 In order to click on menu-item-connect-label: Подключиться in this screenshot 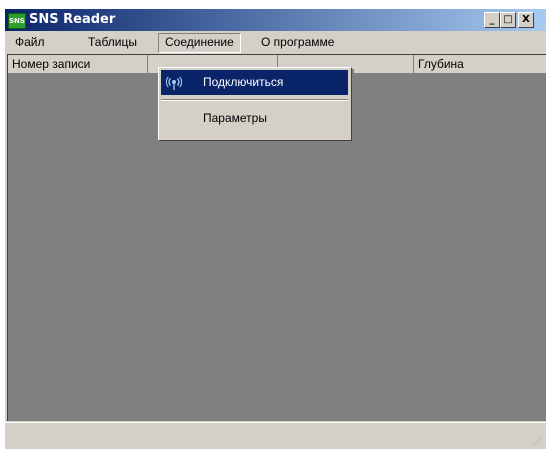, I will do `click(243, 82)`.